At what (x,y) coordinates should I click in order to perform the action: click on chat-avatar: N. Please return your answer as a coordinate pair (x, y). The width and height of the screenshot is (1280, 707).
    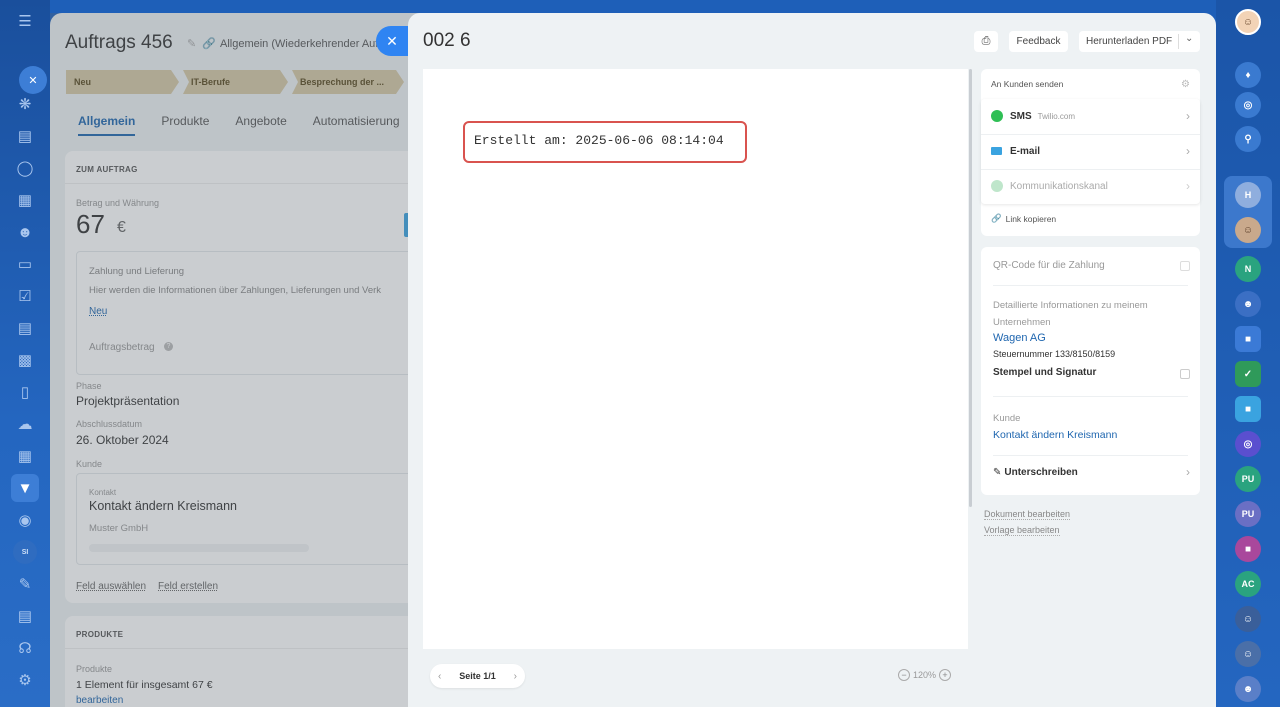
    Looking at the image, I should click on (1248, 269).